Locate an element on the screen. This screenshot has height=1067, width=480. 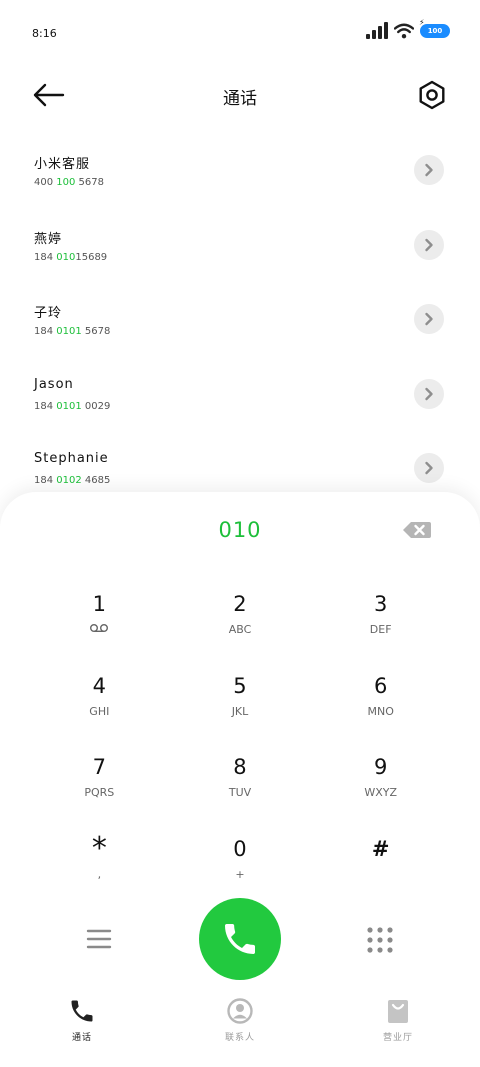
key-2: 2 ABC is located at coordinates (240, 623).